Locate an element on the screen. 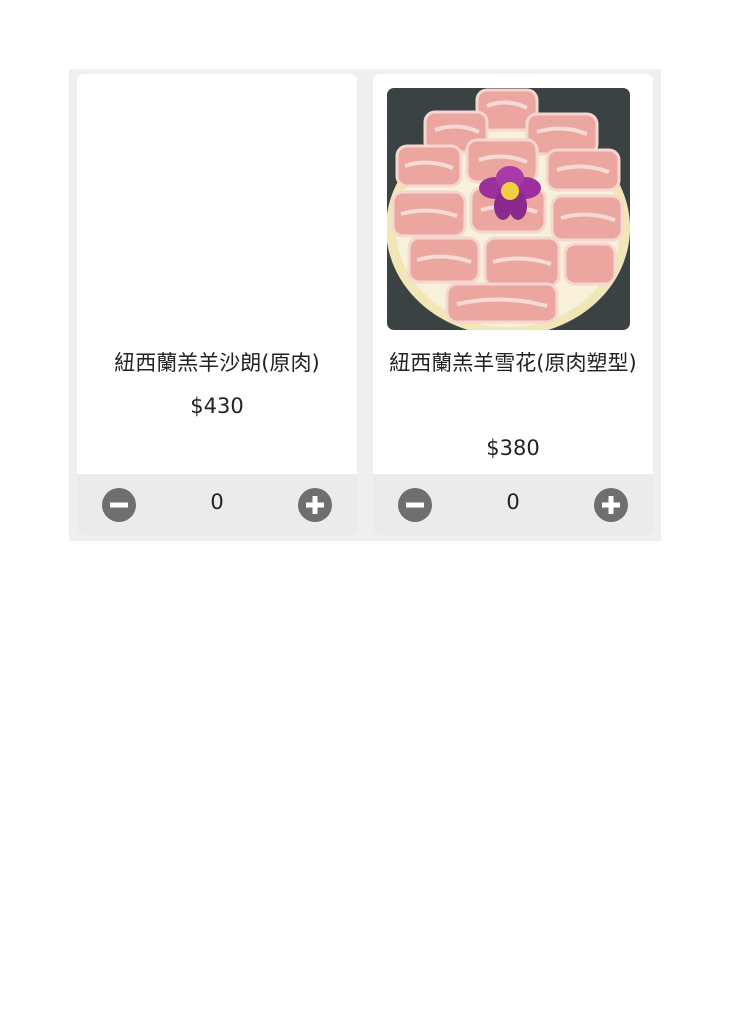 The height and width of the screenshot is (1032, 730). product-image is located at coordinates (508, 209).